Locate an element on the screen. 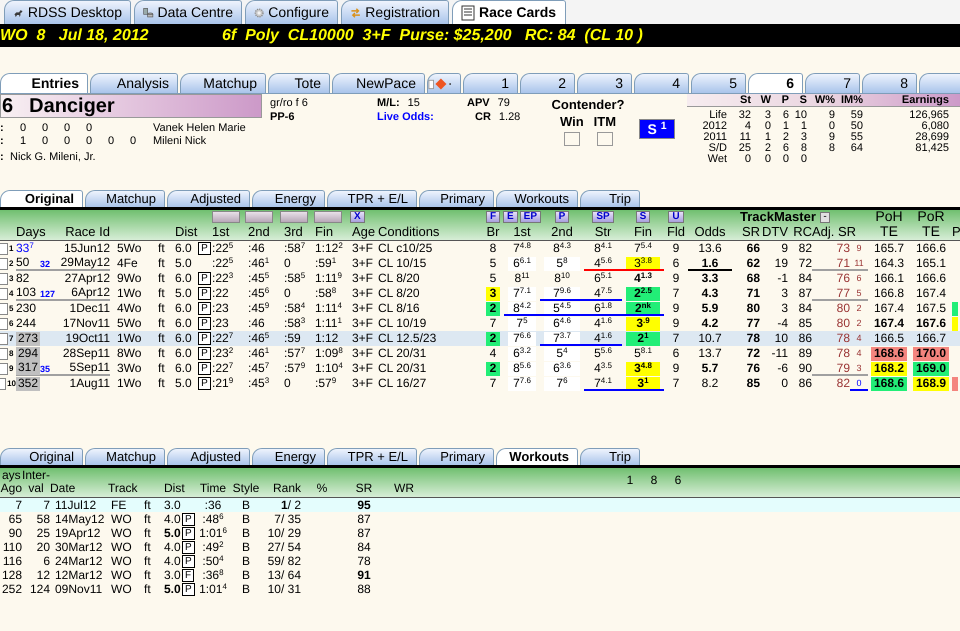 The image size is (960, 631). table-row: 5 230 1Dec11 4Wo ft 6.0 P :23 :45$^{9}$ :58$^{4}$ 1:11$^{4}$ 3+F CL 8/16 2 8$^{4.2}$ 5$^{4.5}$ 6$^{1.8}$ 2$^{nk}$ 9 5.9 80 3 84 80 2 167.4 167.5 is located at coordinates (480, 308).